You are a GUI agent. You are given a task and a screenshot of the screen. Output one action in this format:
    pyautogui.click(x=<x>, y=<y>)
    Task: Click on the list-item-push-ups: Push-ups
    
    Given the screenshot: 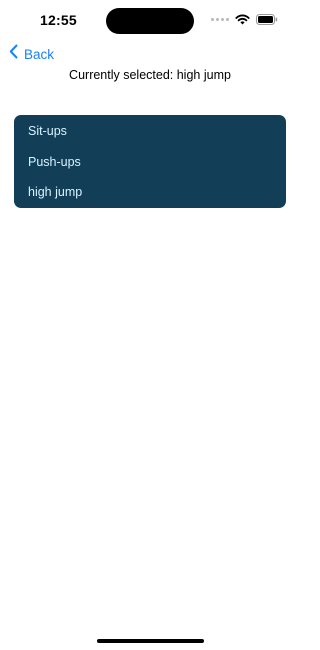 What is the action you would take?
    pyautogui.click(x=150, y=162)
    